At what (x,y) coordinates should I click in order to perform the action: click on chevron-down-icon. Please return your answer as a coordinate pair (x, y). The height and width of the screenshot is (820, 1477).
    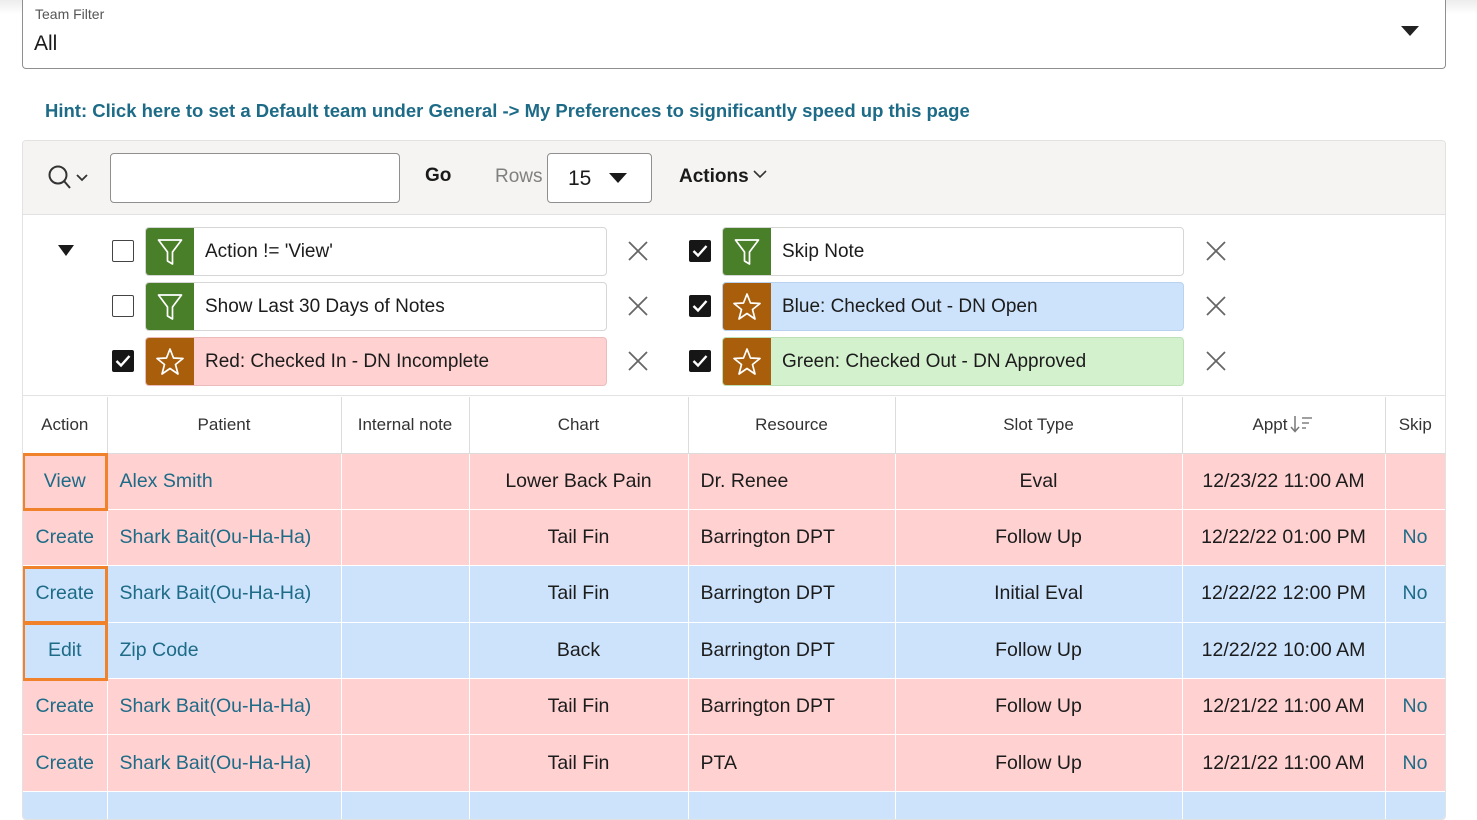
    Looking at the image, I should click on (760, 174).